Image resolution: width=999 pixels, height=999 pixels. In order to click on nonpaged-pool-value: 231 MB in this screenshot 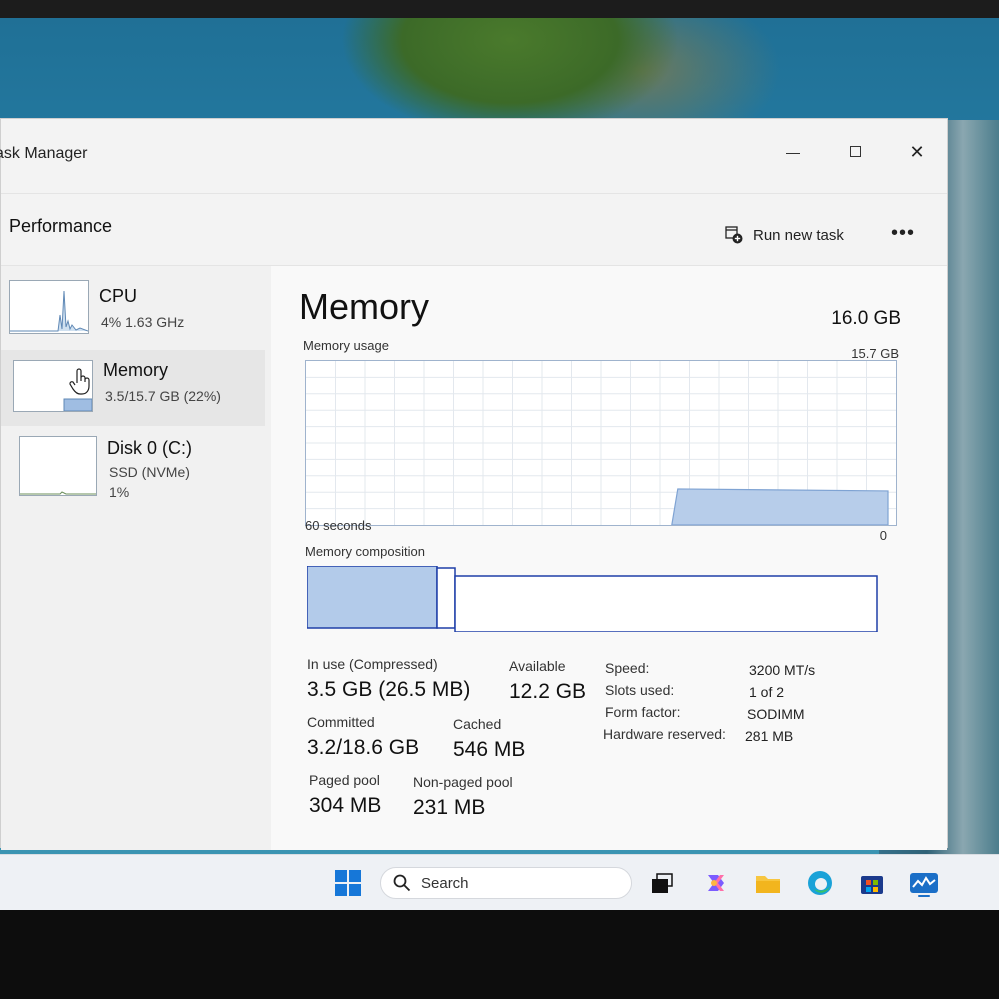, I will do `click(449, 807)`.